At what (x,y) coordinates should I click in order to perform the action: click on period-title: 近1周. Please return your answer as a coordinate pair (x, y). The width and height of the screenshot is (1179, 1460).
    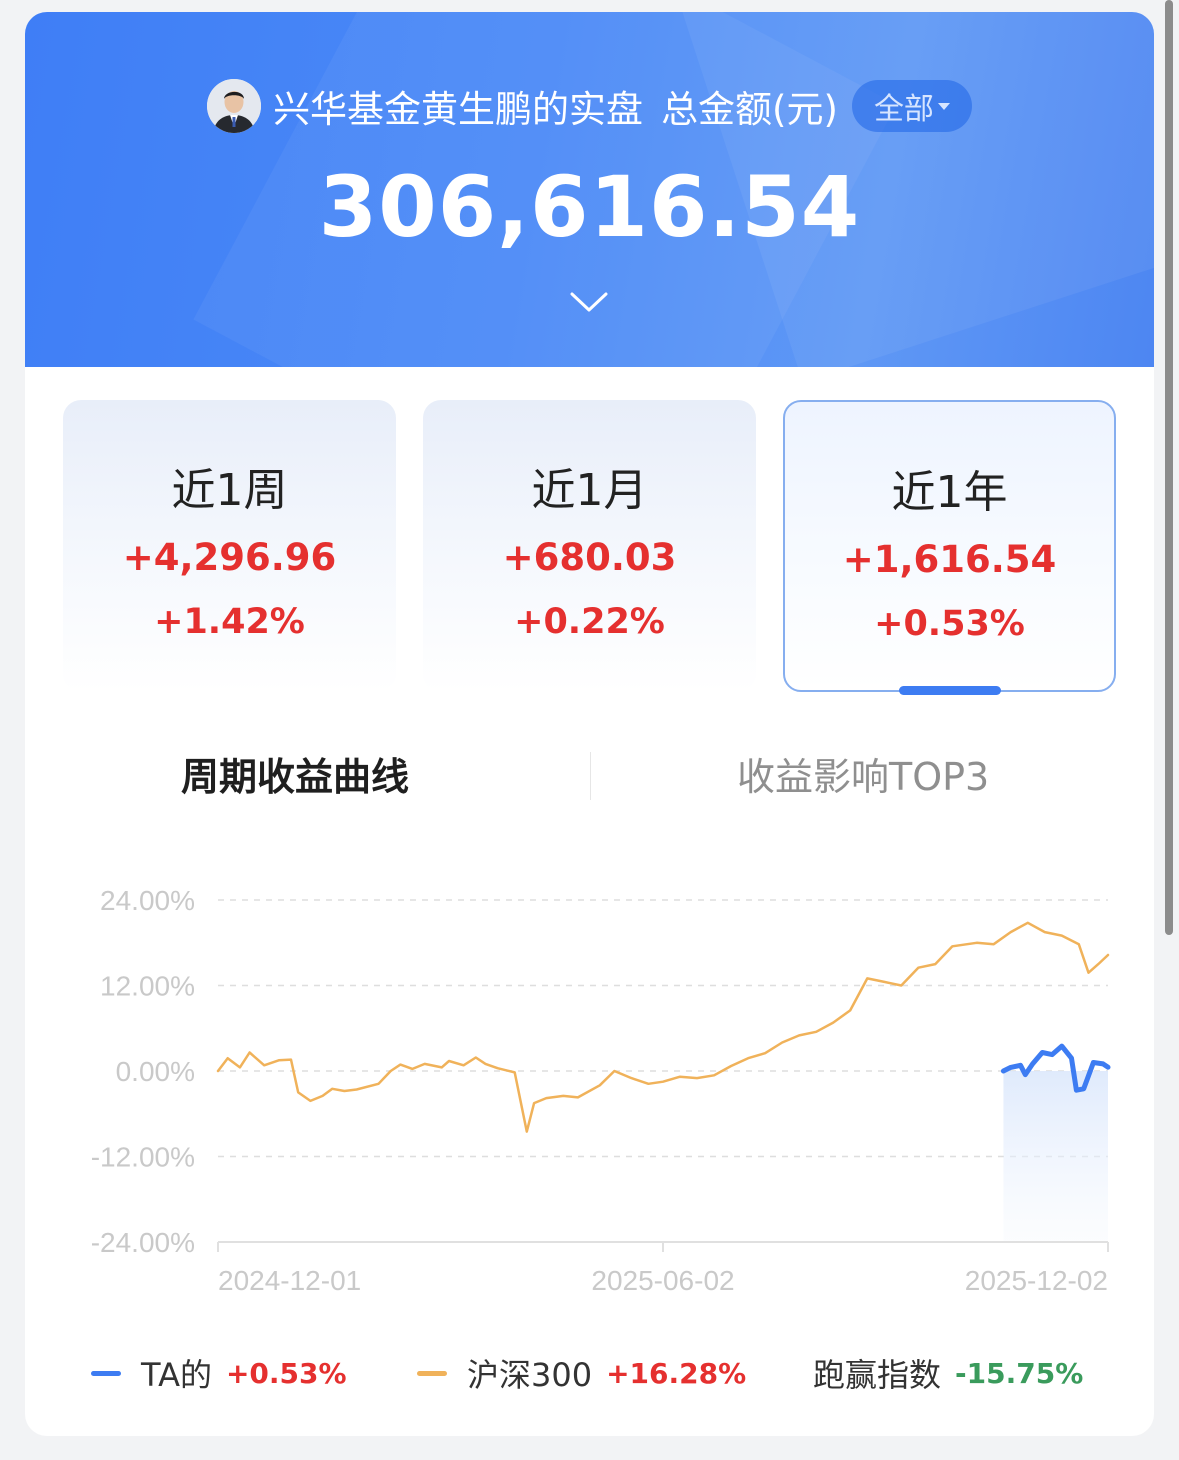
    Looking at the image, I should click on (229, 490).